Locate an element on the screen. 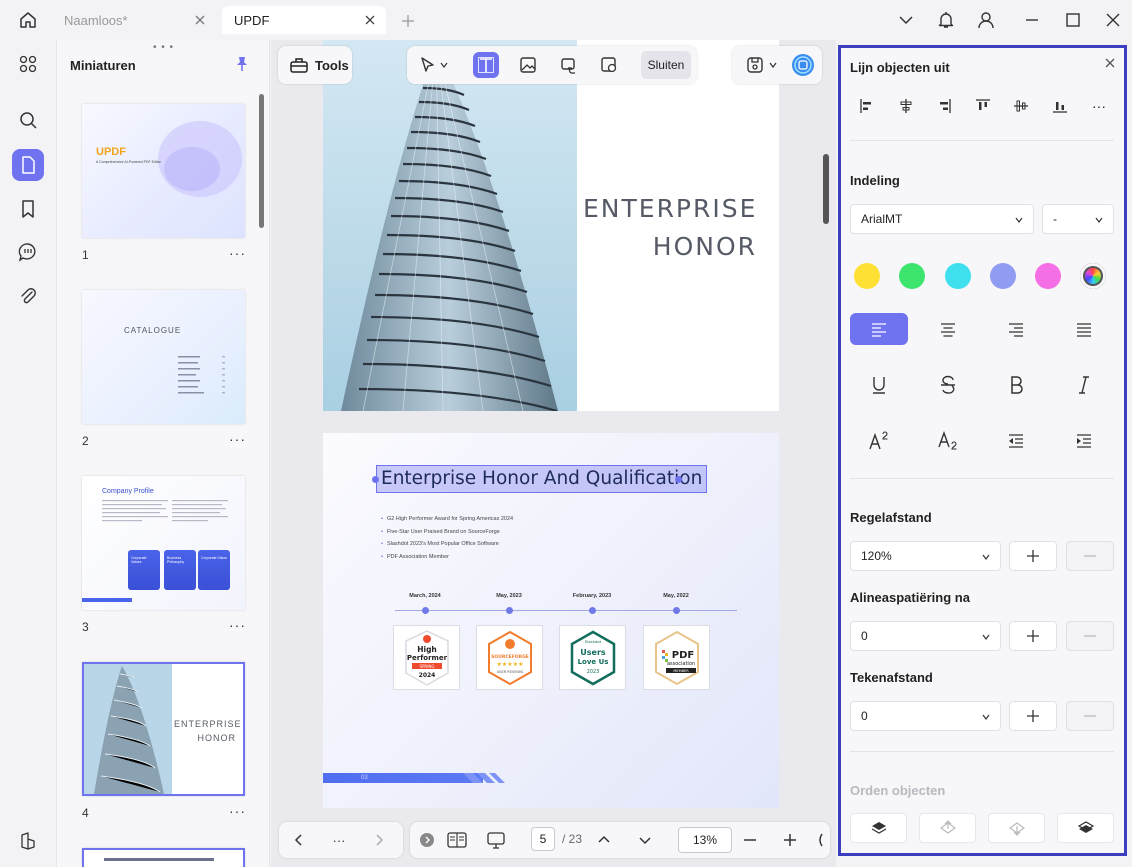 Image resolution: width=1132 pixels, height=867 pixels. color-swatch-green is located at coordinates (912, 276).